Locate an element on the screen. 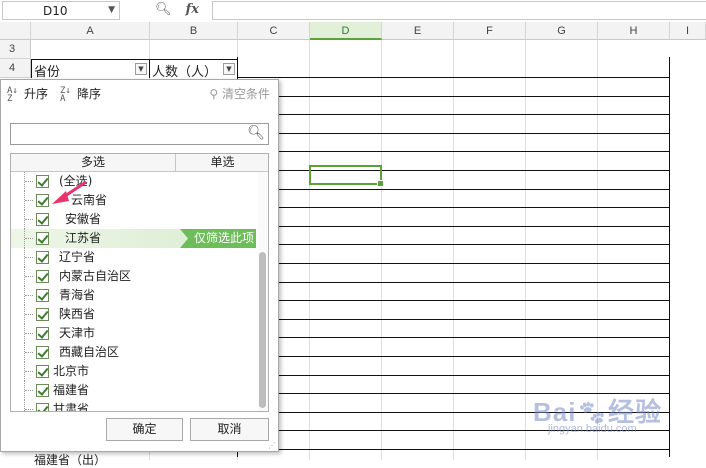 The height and width of the screenshot is (468, 706). cell-a4-text: 省份 is located at coordinates (47, 72).